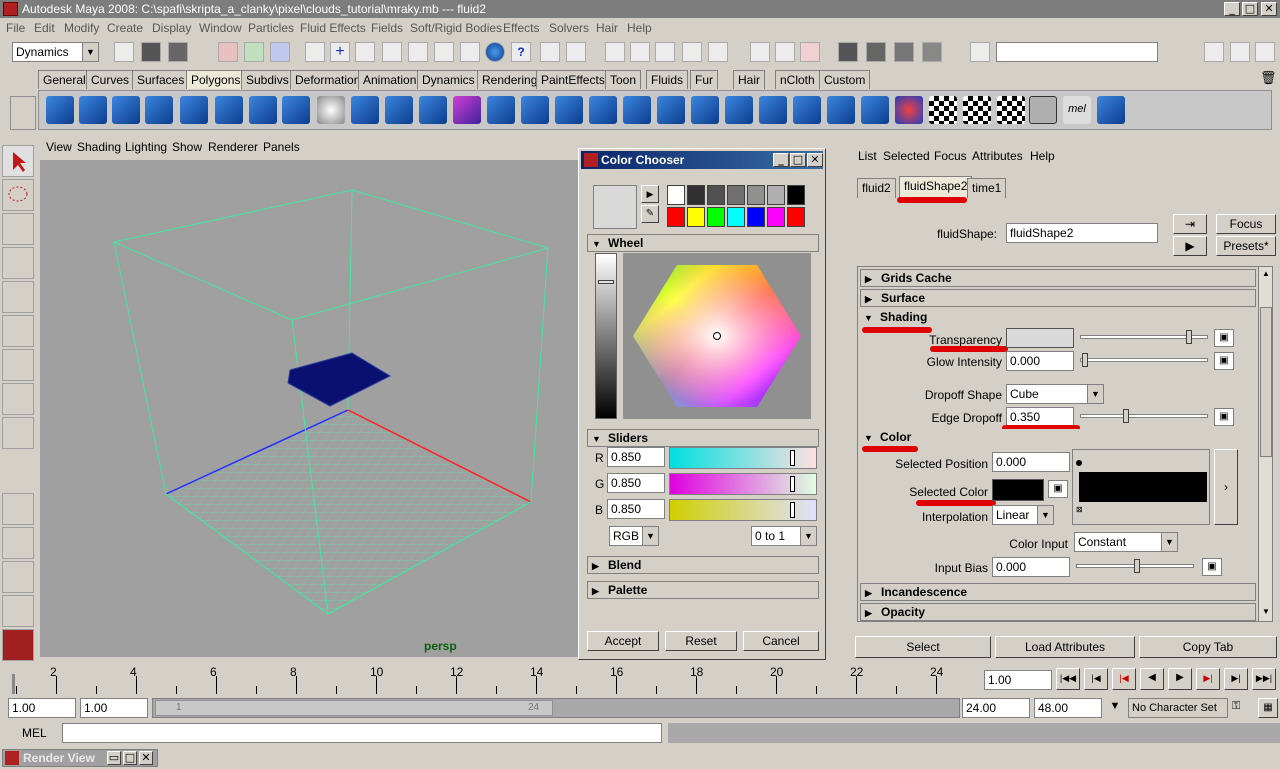 The image size is (1280, 769). I want to click on range-dropdown: 0 to 1 ▼, so click(784, 536).